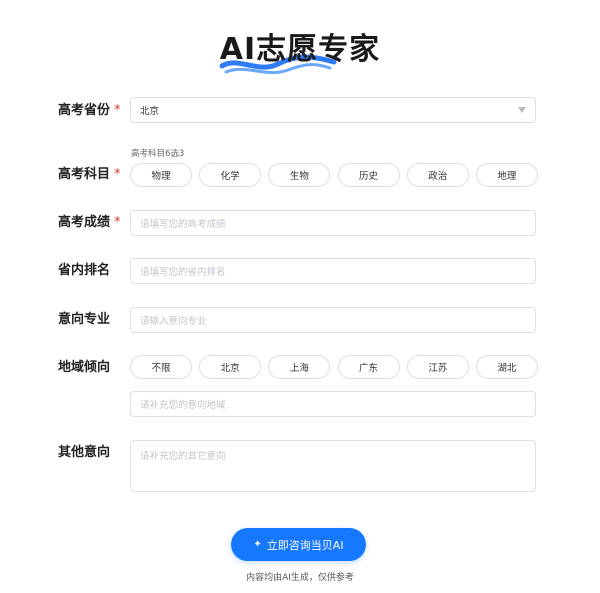 The width and height of the screenshot is (600, 593). Describe the element at coordinates (506, 175) in the screenshot. I see `subject-chip: 地理` at that location.